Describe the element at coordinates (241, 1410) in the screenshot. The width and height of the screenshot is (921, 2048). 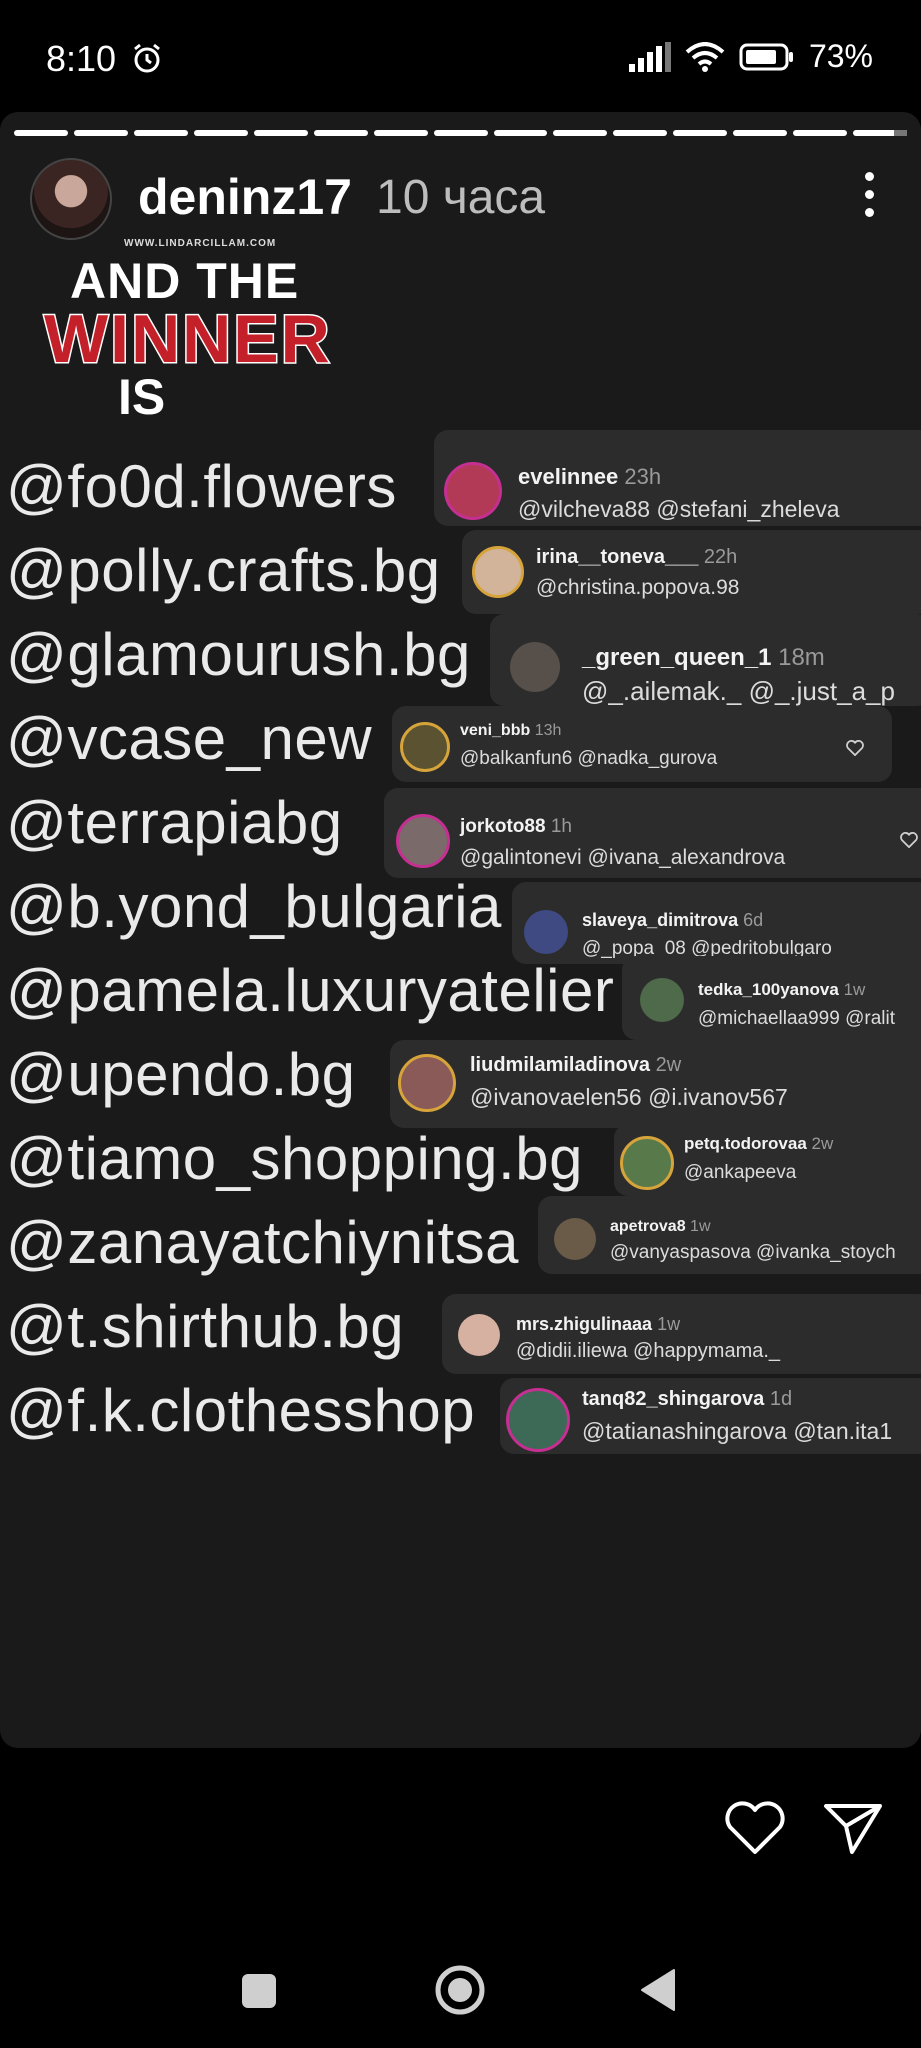
I see `handle-item: @f.k.clothesshop` at that location.